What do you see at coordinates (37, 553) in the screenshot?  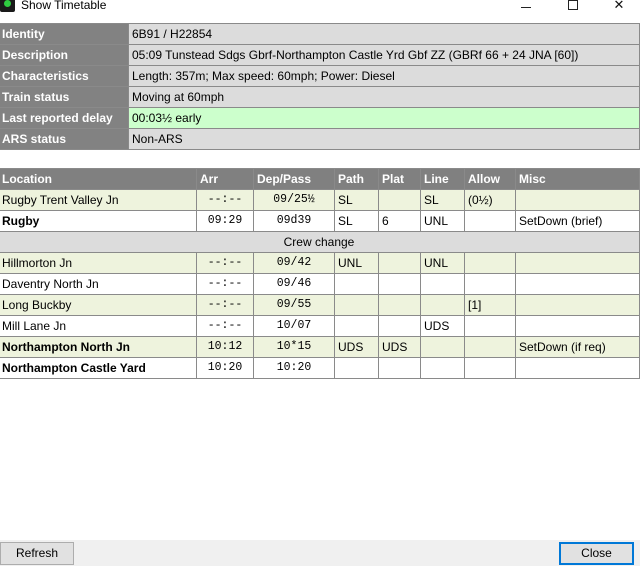 I see `refresh-button: Refresh` at bounding box center [37, 553].